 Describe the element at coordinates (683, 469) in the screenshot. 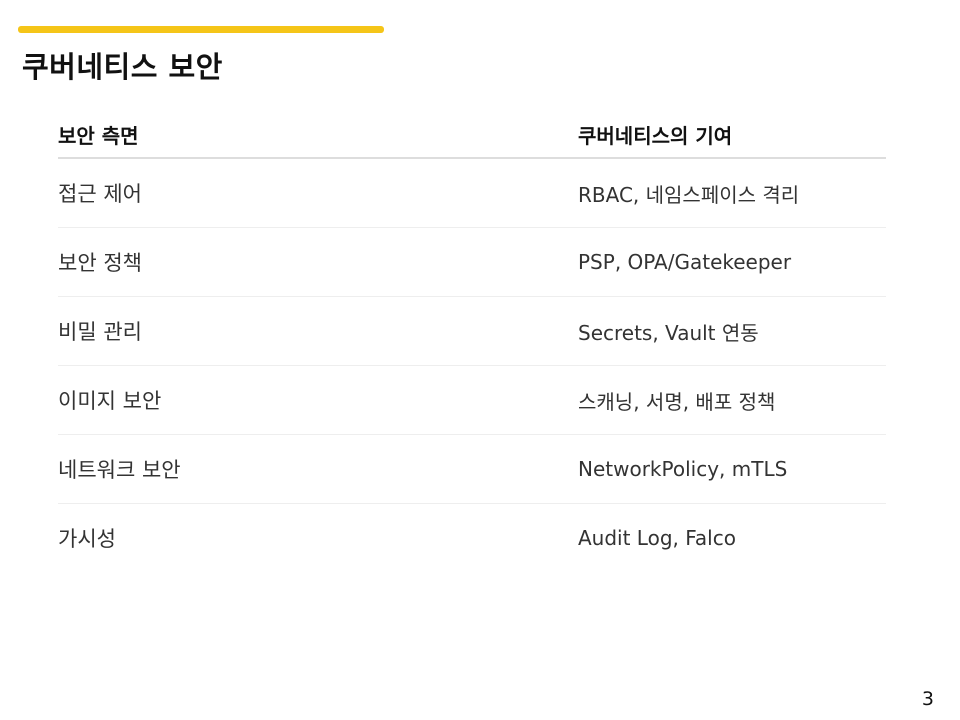

I see `contribution-cell: NetworkPolicy, mTLS` at that location.